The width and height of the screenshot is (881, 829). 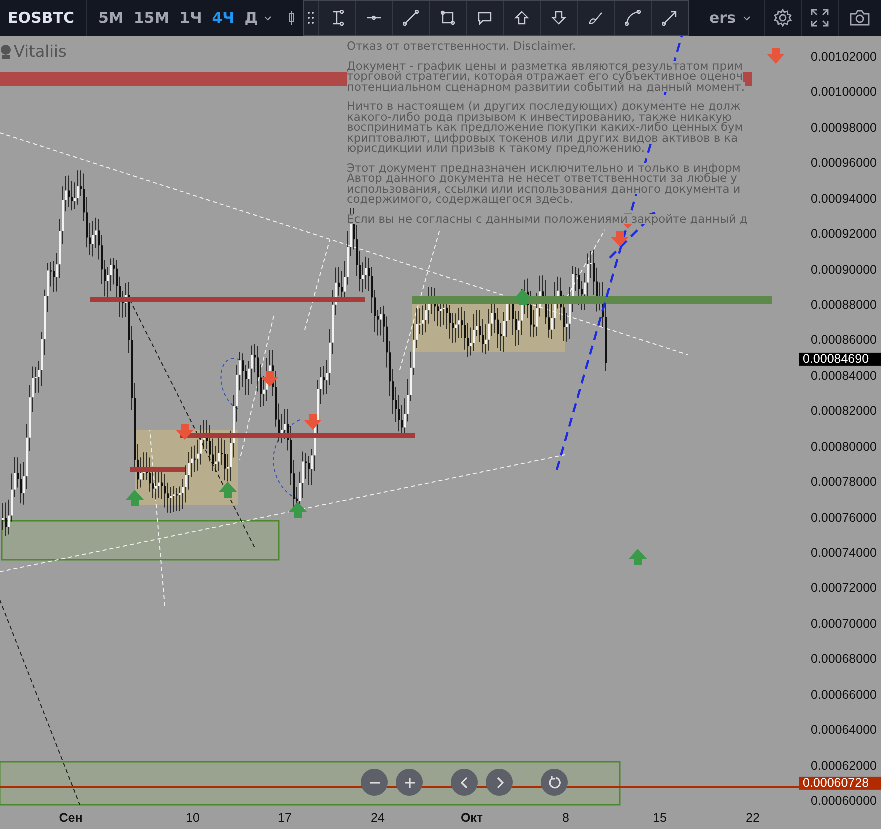 What do you see at coordinates (843, 269) in the screenshot?
I see `price-tick: 0.00090000` at bounding box center [843, 269].